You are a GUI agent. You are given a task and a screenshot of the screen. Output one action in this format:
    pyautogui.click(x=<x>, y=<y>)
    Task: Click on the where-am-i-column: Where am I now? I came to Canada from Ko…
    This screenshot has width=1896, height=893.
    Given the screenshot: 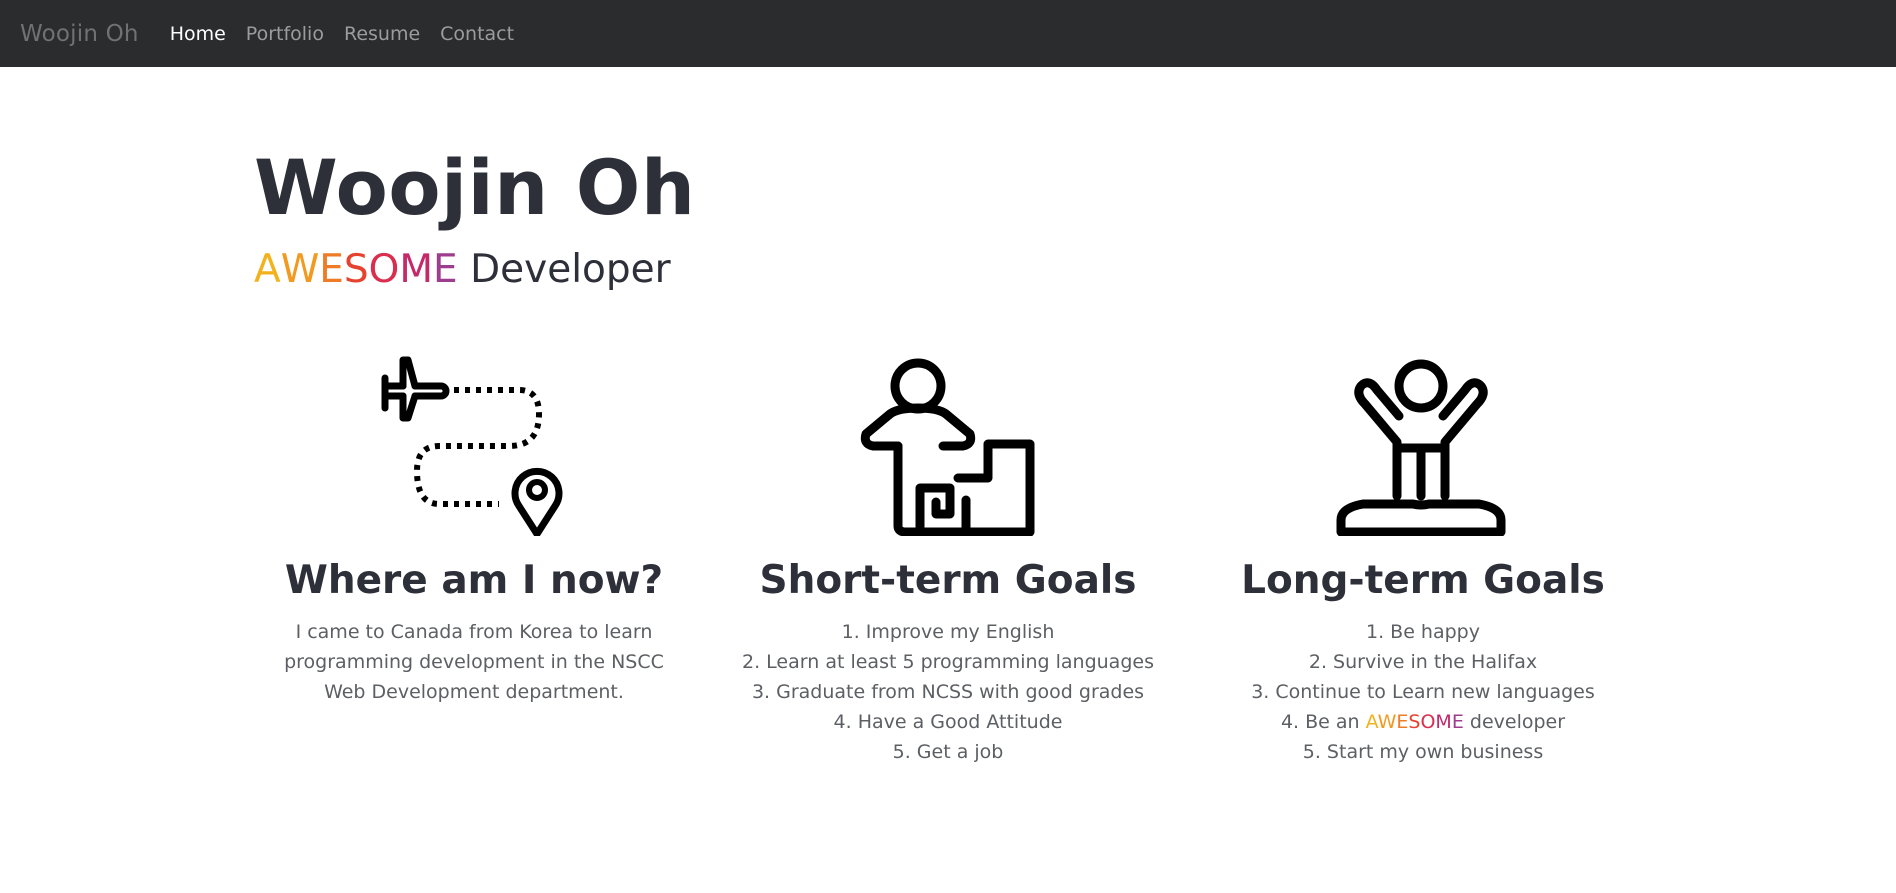 What is the action you would take?
    pyautogui.click(x=474, y=531)
    